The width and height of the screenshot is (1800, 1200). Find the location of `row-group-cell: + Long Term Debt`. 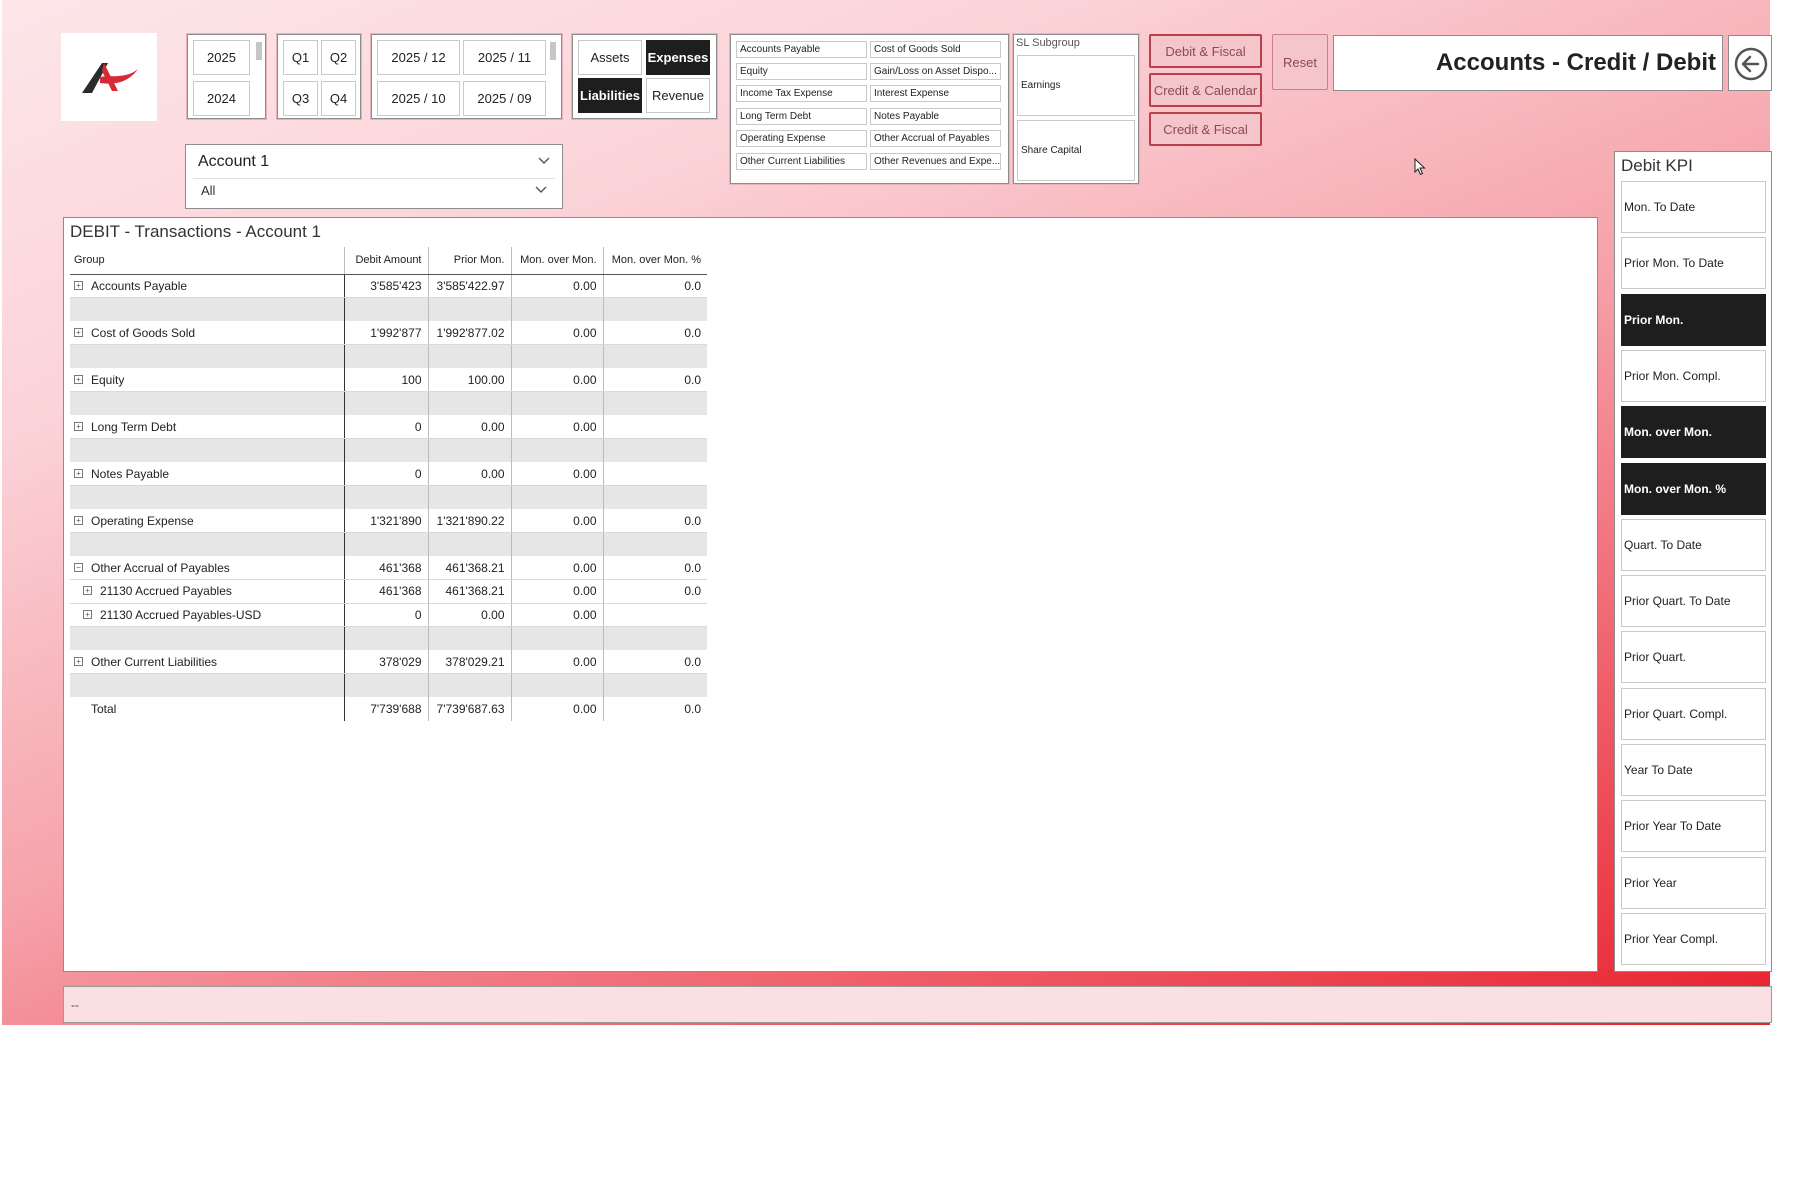

row-group-cell: + Long Term Debt is located at coordinates (207, 427).